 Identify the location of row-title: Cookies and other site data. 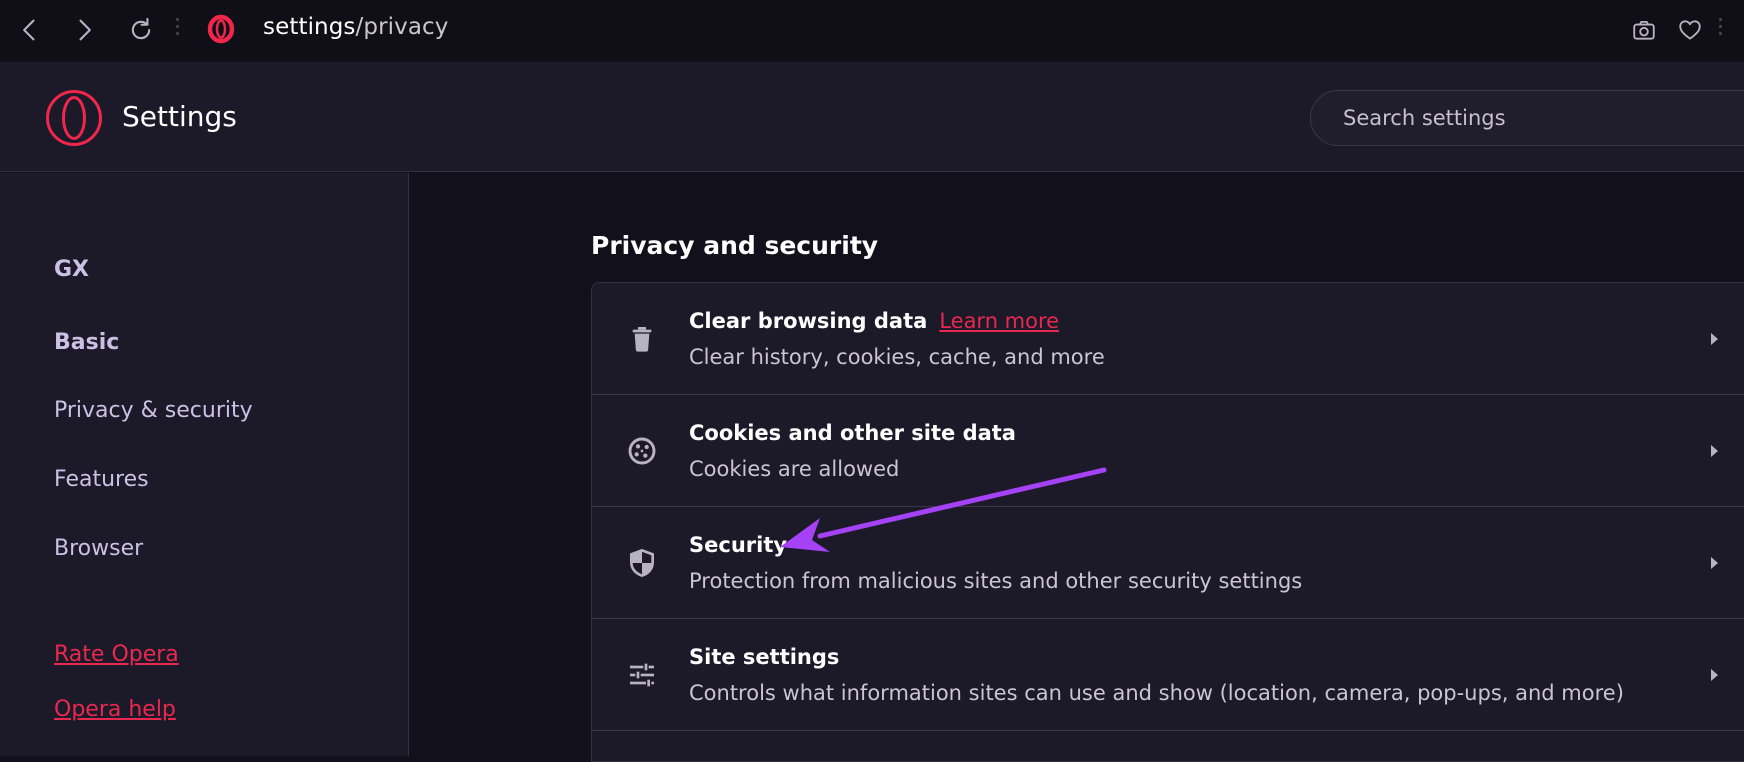
(852, 433).